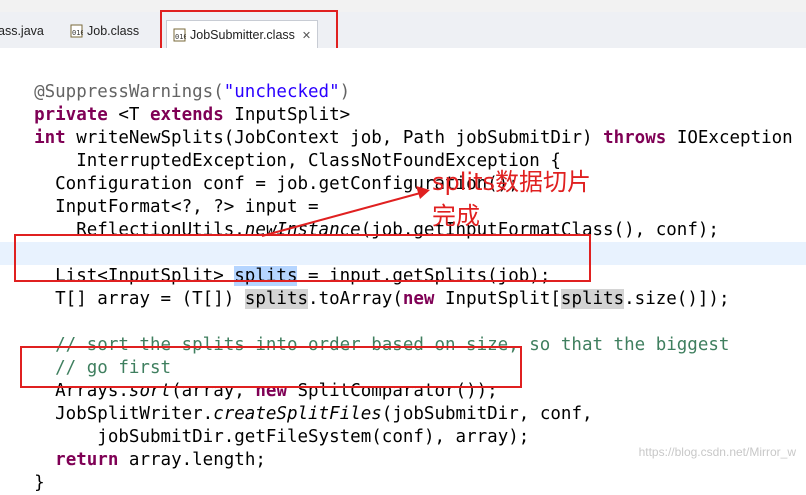  I want to click on code-token: }, so click(39, 483).